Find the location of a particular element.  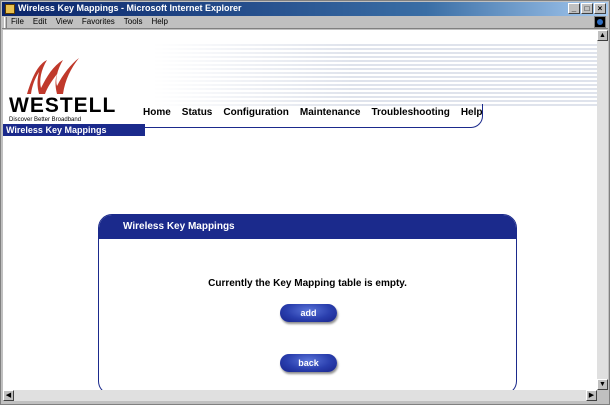

page-title: Wireless Key Mappings is located at coordinates (74, 130).